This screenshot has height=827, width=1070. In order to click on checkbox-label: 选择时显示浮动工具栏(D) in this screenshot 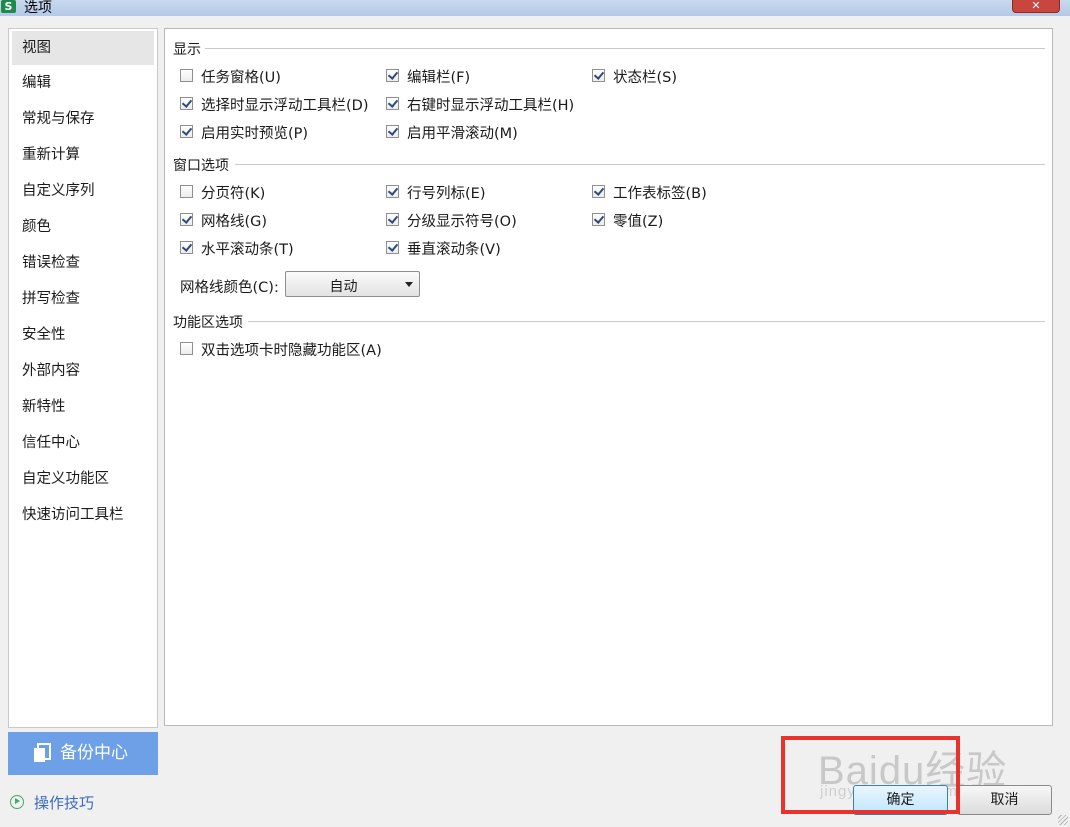, I will do `click(285, 106)`.